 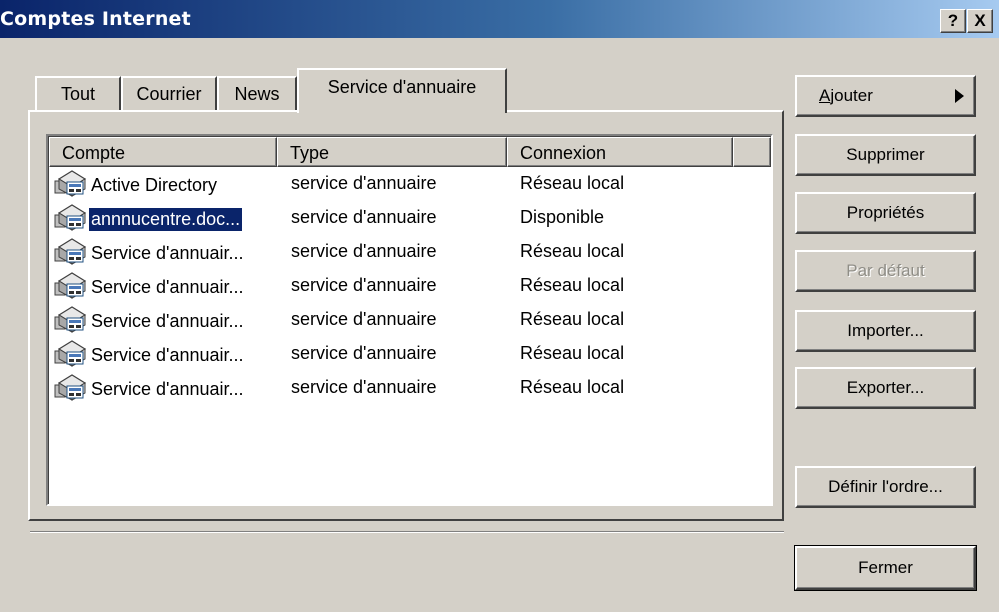 I want to click on close-button: Fermer, so click(x=885, y=568).